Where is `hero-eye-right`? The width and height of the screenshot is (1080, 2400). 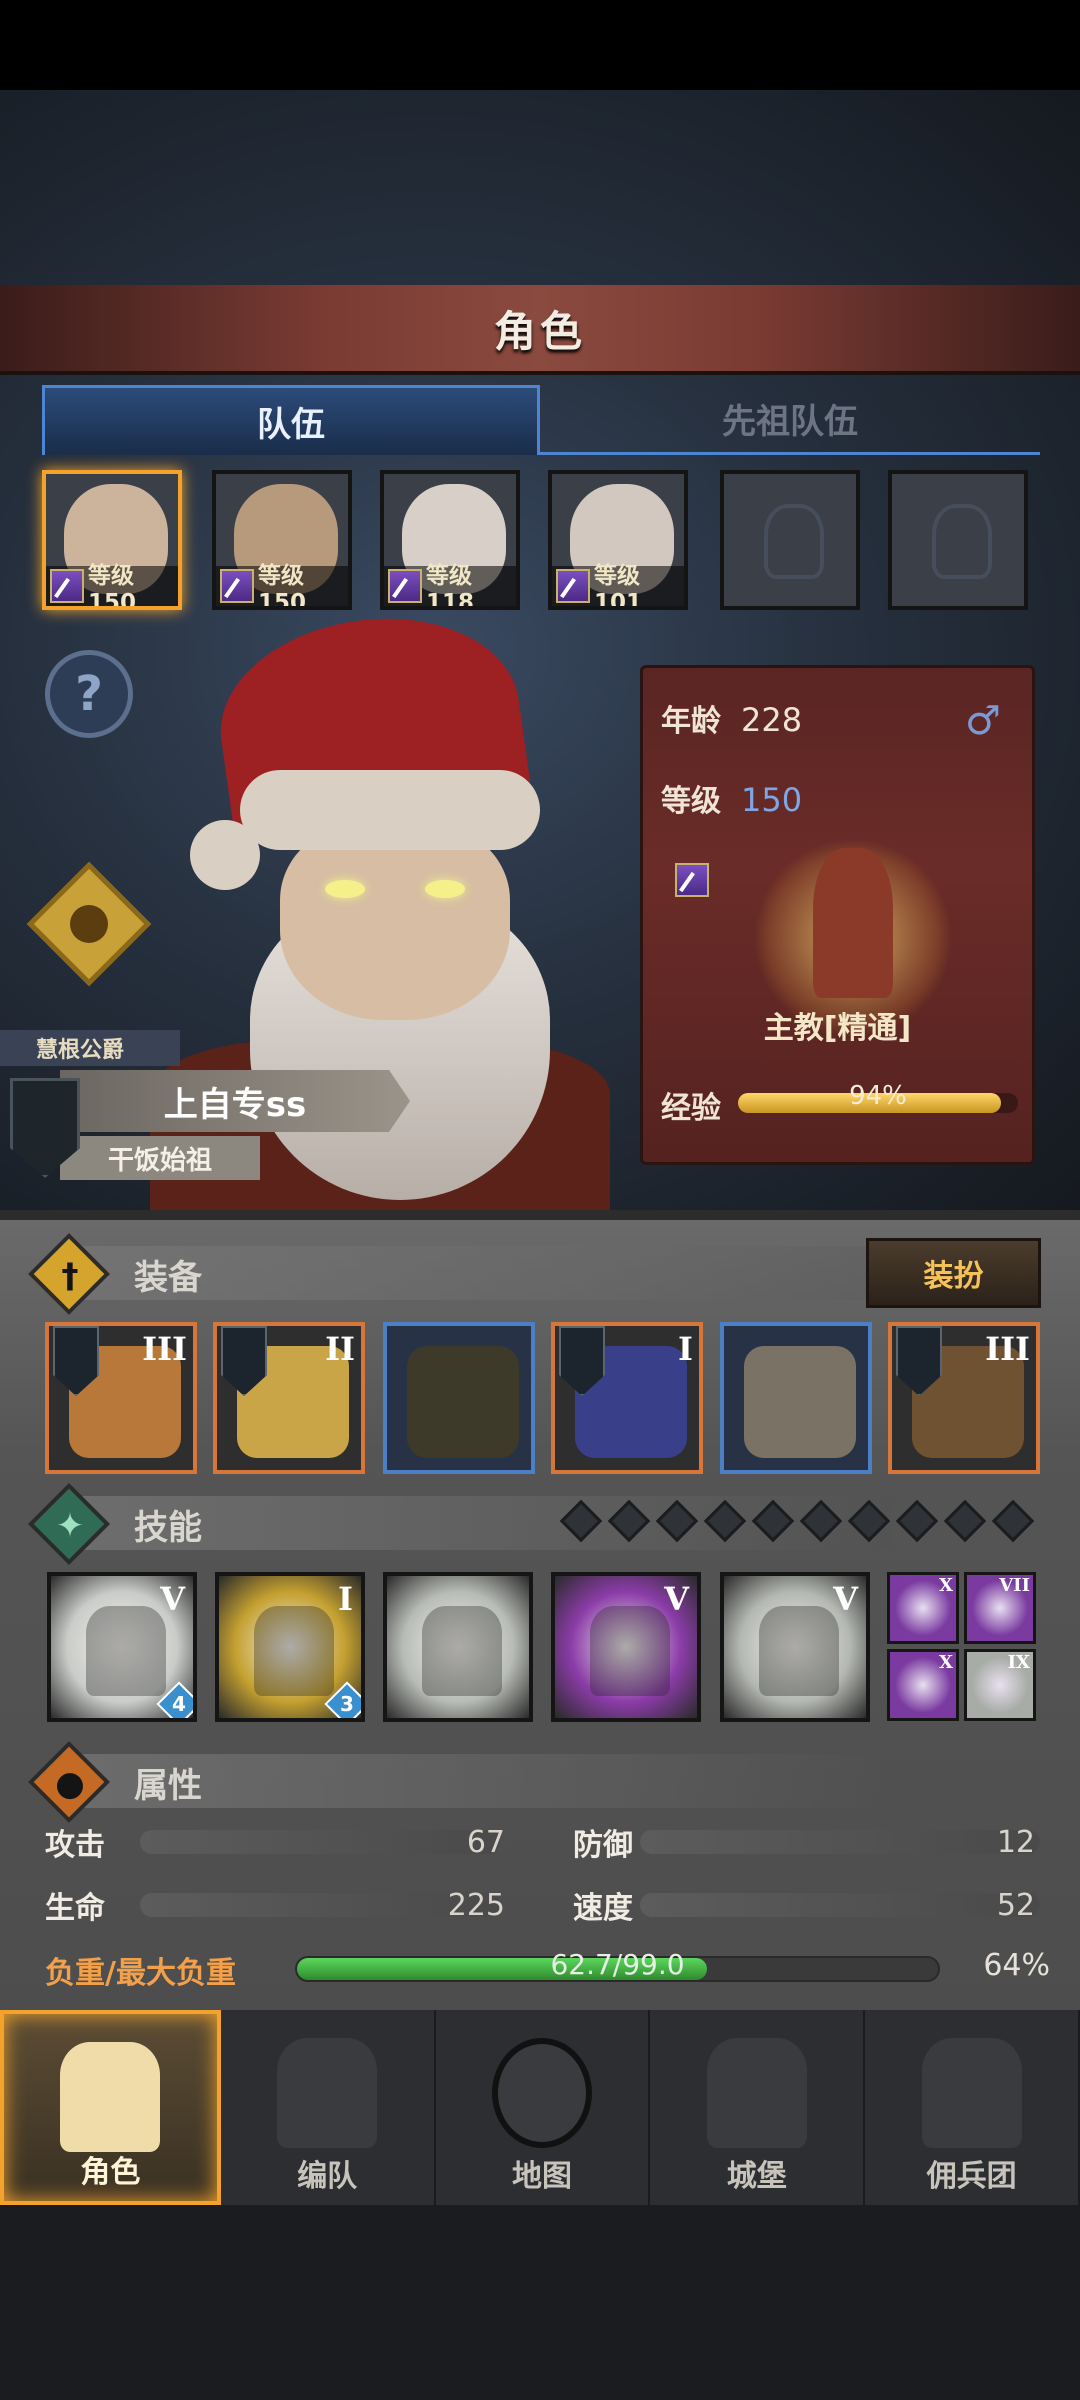 hero-eye-right is located at coordinates (445, 889).